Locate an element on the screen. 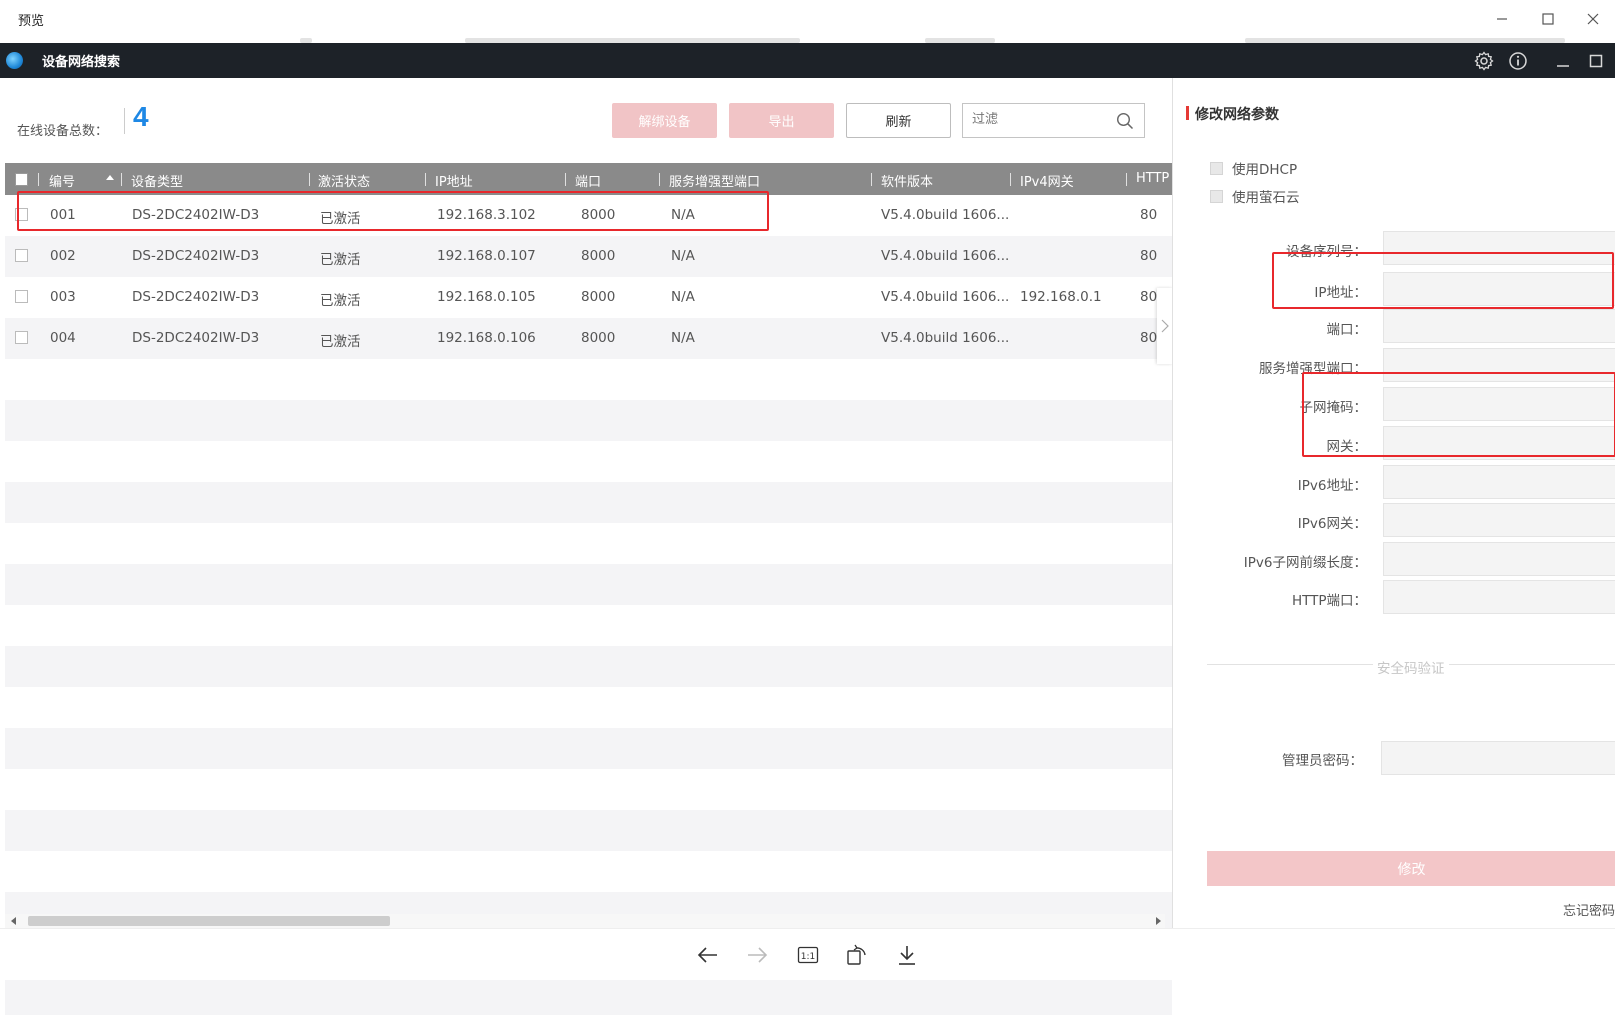  app-title: 设备网络搜索 is located at coordinates (81, 62).